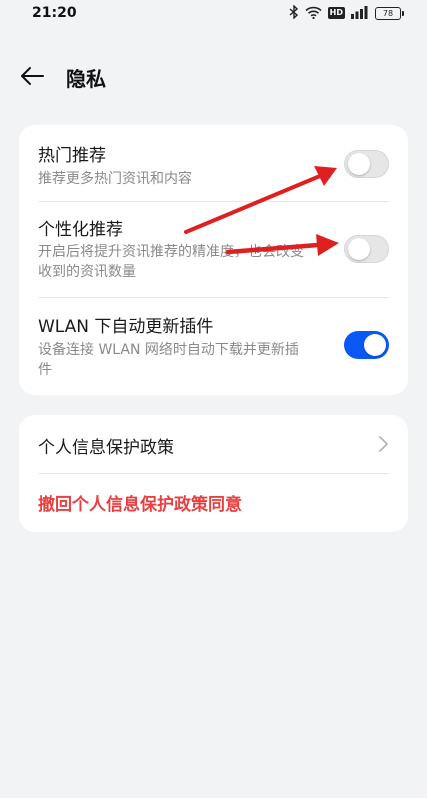 The image size is (427, 798). I want to click on bluetooth-icon, so click(294, 13).